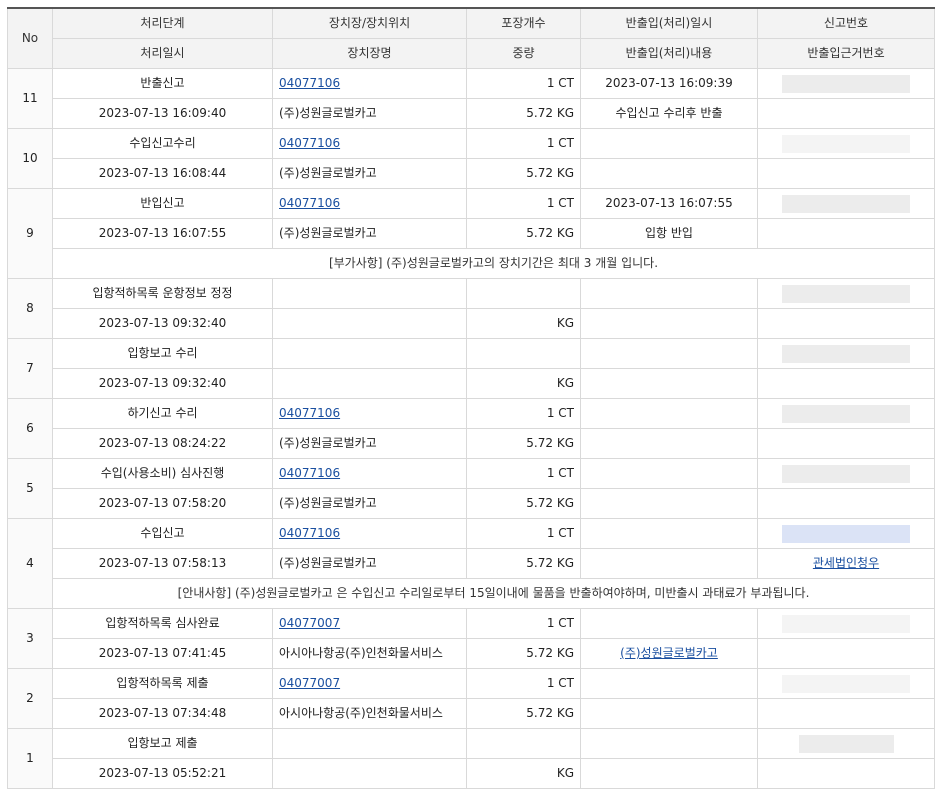  What do you see at coordinates (669, 53) in the screenshot?
I see `col-io-desc-header: 반출입(처리)내용` at bounding box center [669, 53].